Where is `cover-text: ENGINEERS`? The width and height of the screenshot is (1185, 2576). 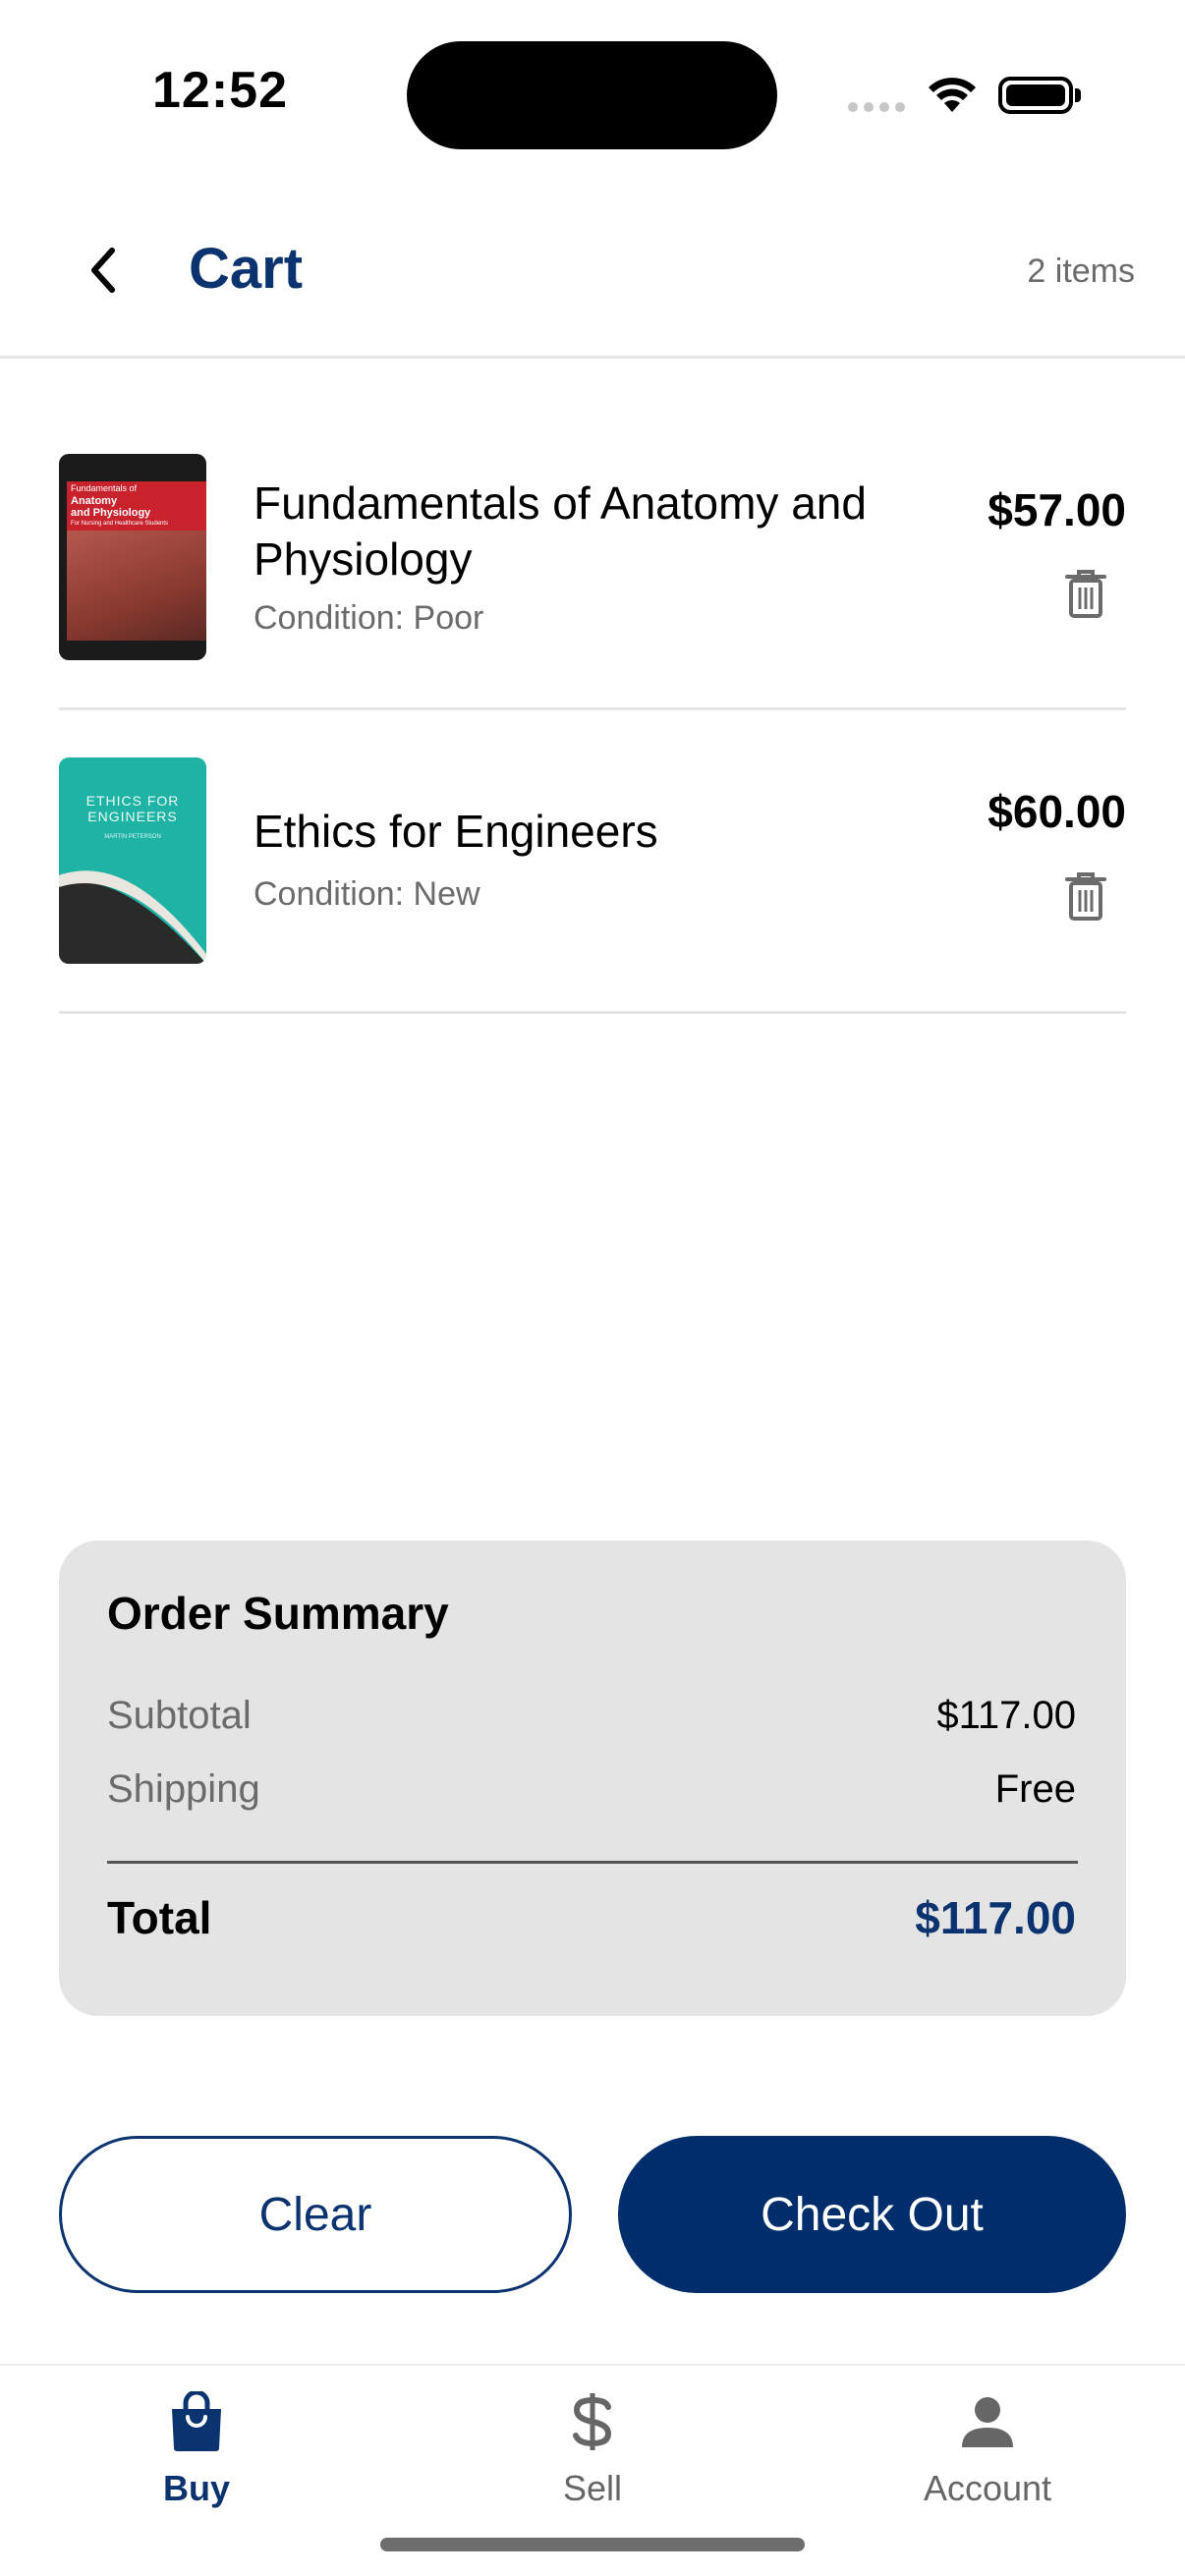 cover-text: ENGINEERS is located at coordinates (133, 816).